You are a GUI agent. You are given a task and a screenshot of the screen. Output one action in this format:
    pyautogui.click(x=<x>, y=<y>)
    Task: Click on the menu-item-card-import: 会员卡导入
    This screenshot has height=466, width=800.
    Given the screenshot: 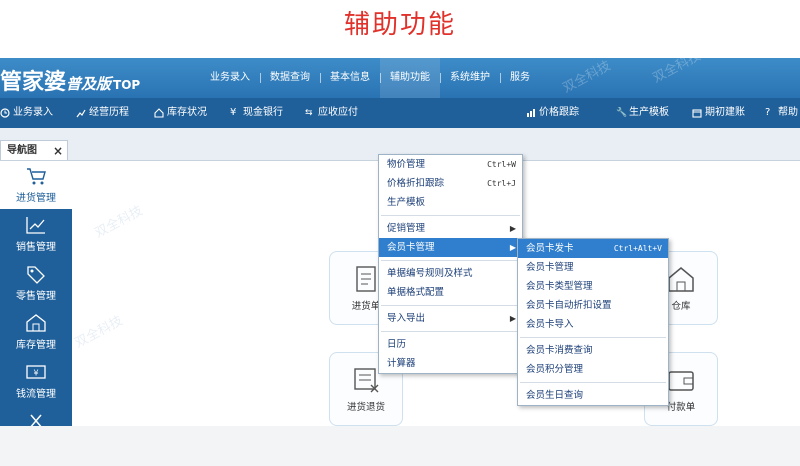 What is the action you would take?
    pyautogui.click(x=593, y=324)
    